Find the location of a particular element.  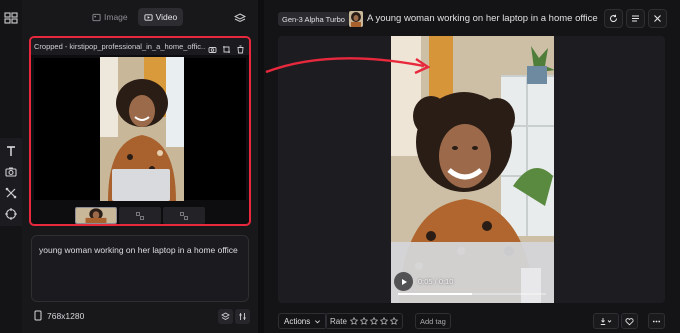

add-tag-label: Add tag is located at coordinates (433, 321).